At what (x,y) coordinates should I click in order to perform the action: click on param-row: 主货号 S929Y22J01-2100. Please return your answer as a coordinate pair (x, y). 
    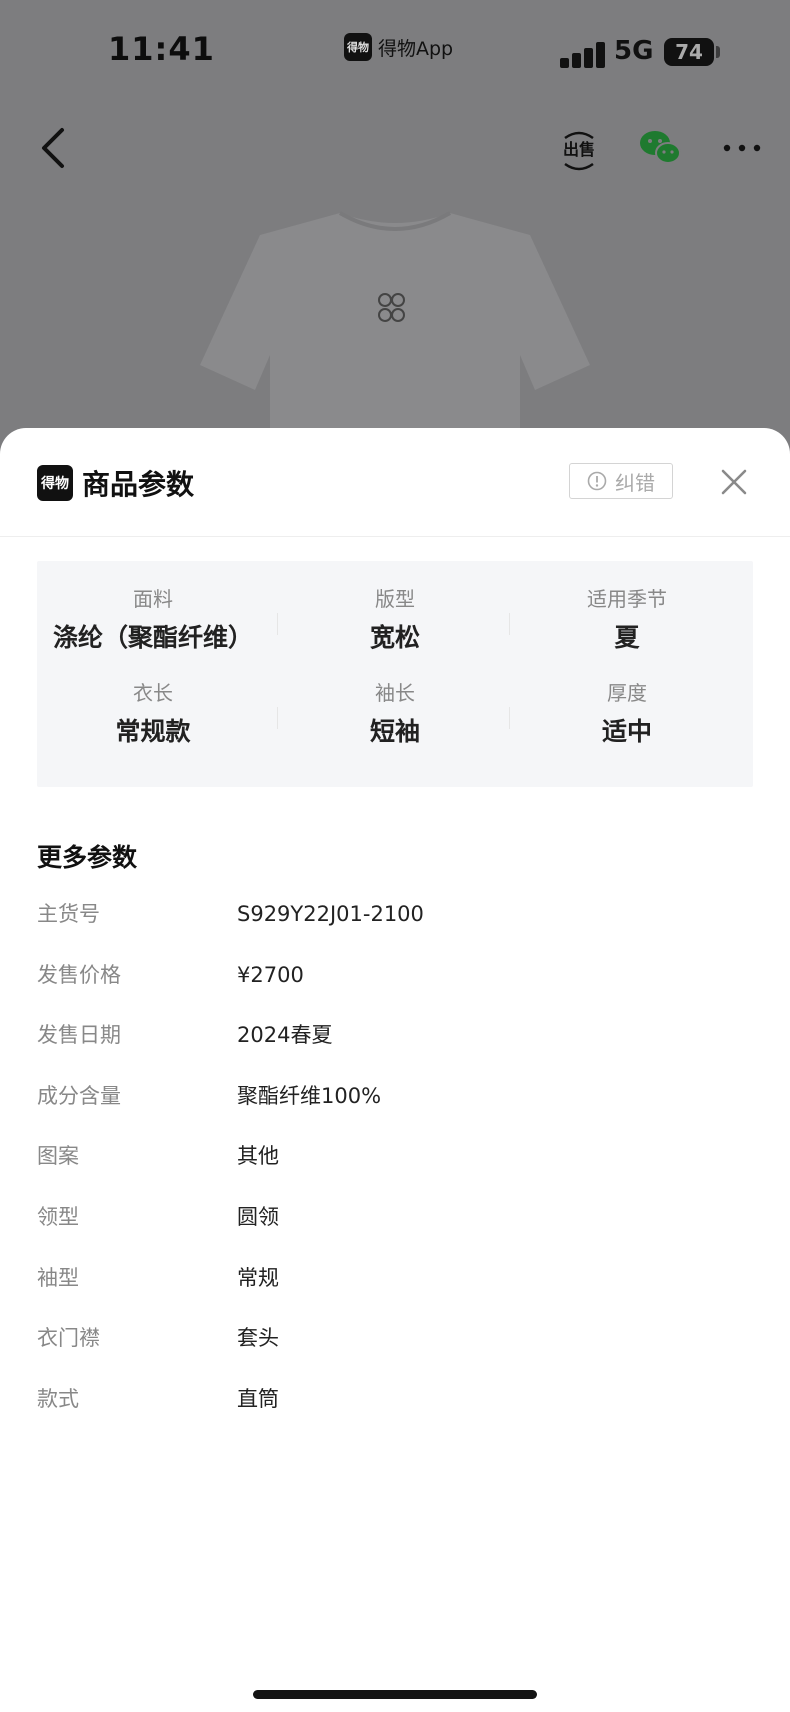
    Looking at the image, I should click on (395, 928).